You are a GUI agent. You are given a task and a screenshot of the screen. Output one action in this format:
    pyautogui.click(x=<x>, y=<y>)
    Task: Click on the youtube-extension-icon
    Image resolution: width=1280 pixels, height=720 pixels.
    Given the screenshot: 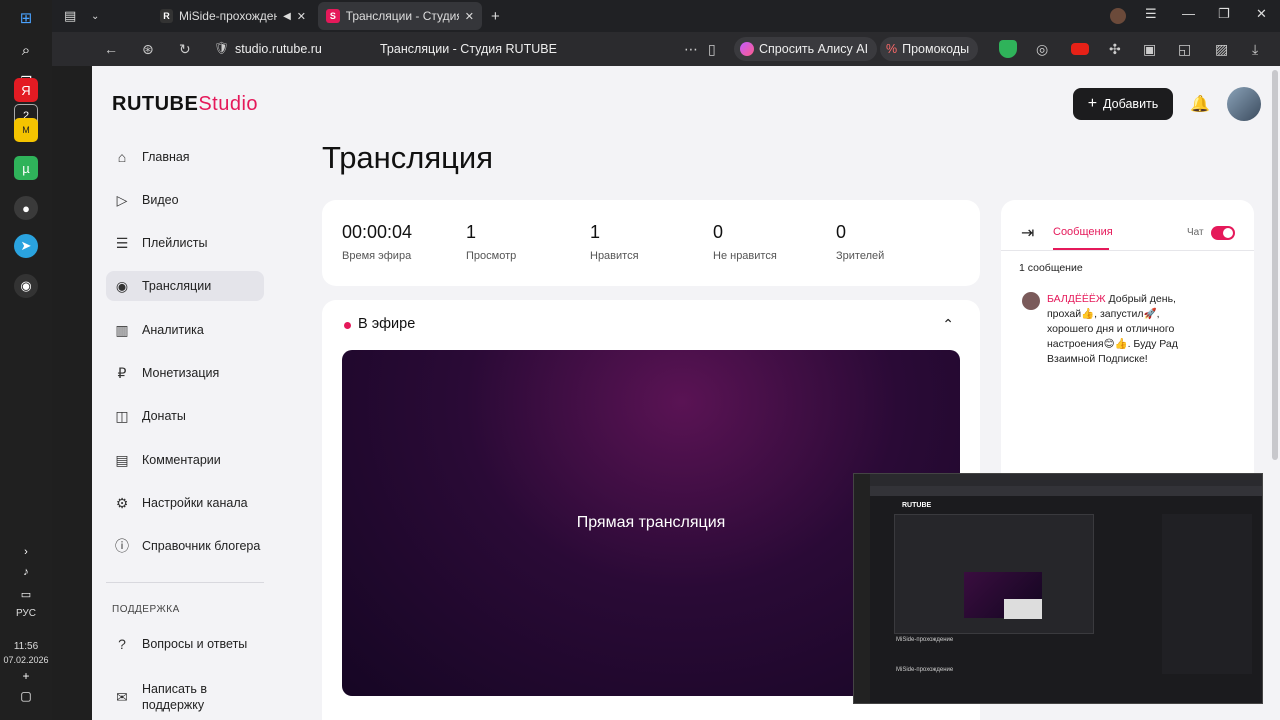 What is the action you would take?
    pyautogui.click(x=1080, y=49)
    